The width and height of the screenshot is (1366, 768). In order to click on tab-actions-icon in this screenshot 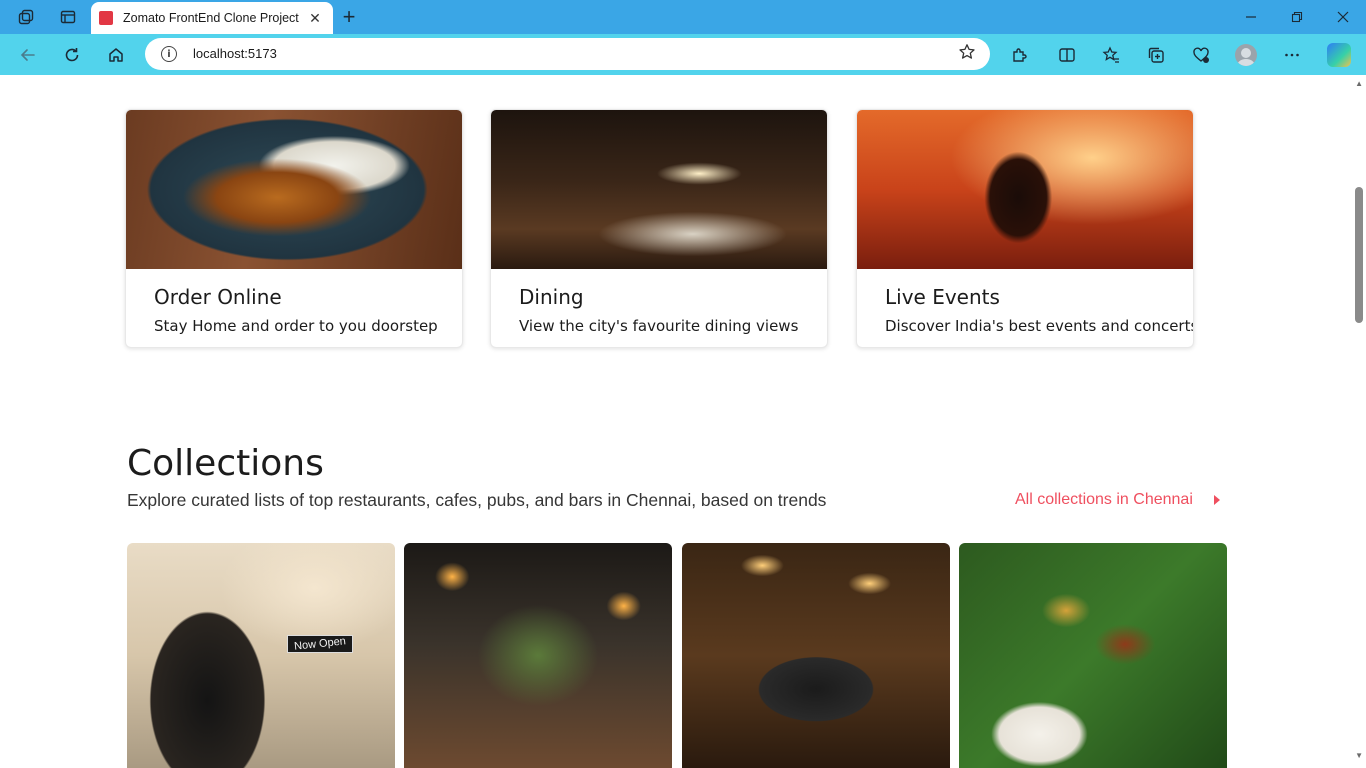, I will do `click(68, 17)`.